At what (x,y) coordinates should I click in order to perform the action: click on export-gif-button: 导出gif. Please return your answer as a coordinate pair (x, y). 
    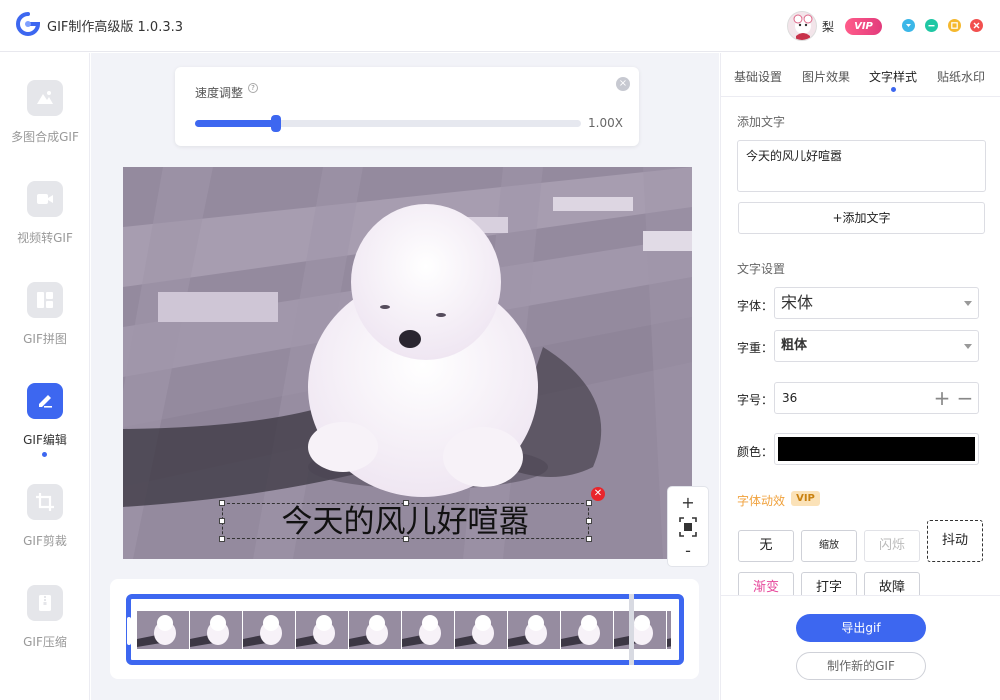
    Looking at the image, I should click on (861, 628).